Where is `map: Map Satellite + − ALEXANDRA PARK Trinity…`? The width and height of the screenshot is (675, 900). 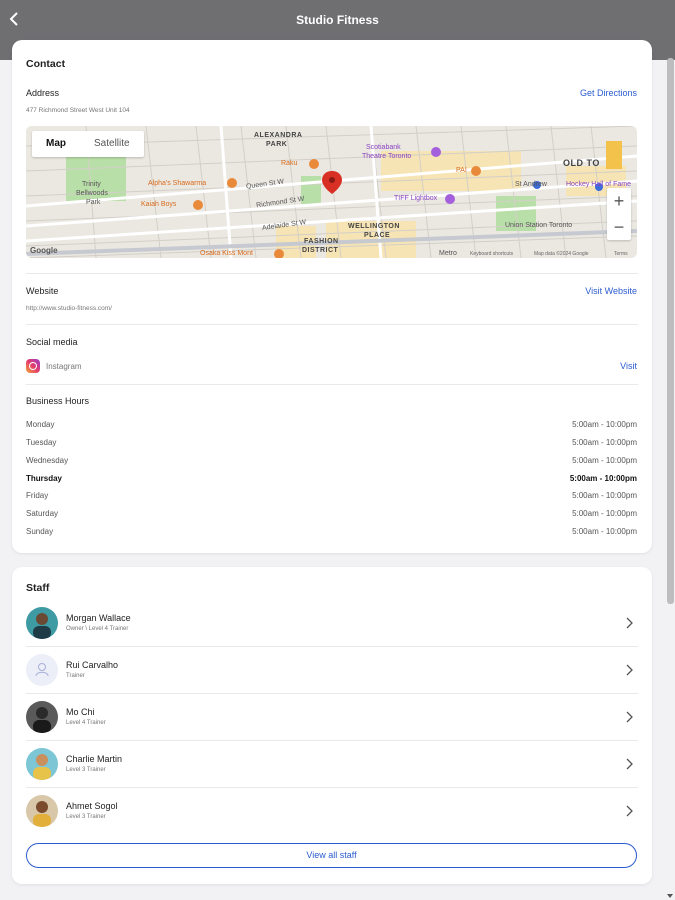
map: Map Satellite + − ALEXANDRA PARK Trinity… is located at coordinates (331, 192).